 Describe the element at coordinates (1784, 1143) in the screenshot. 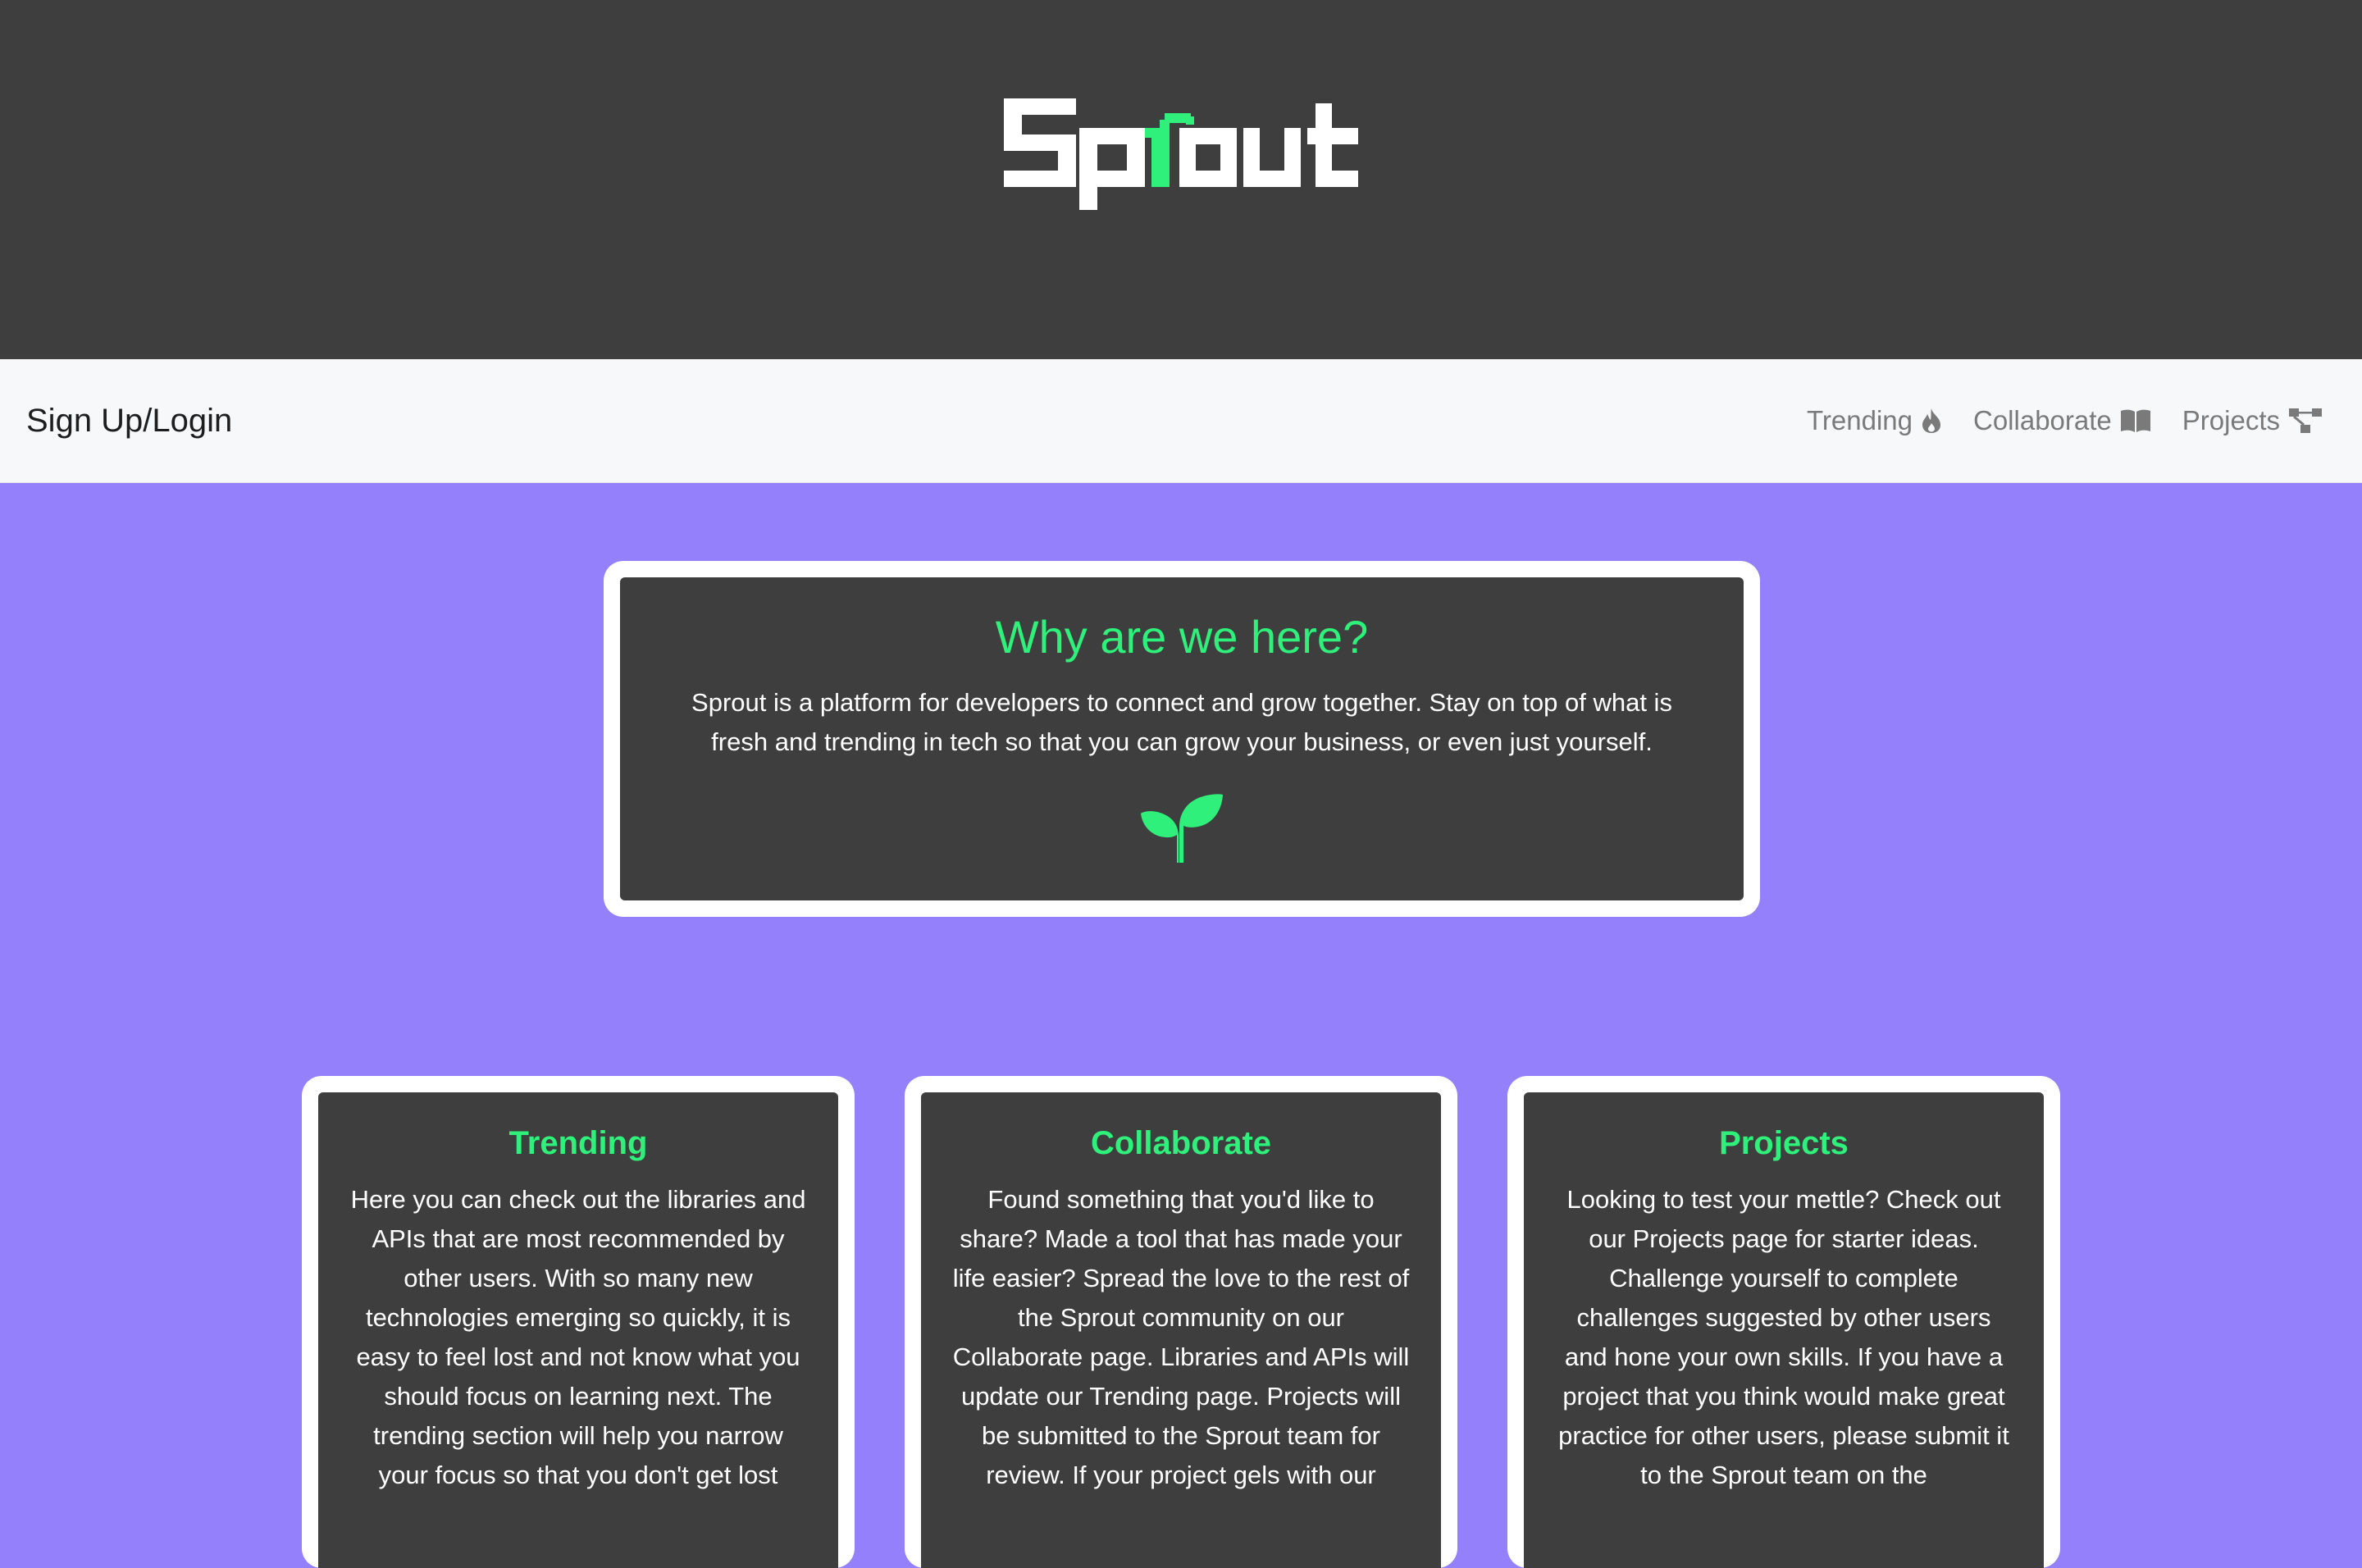

I see `feature-title: Projects` at that location.